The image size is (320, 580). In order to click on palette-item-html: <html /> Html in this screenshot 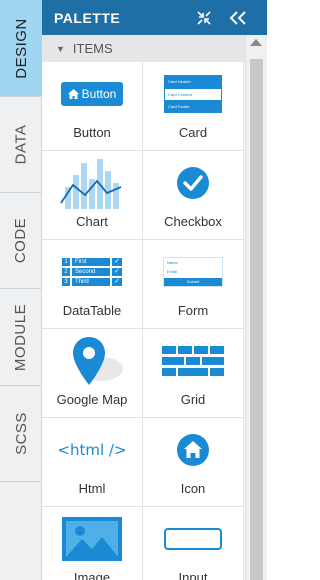, I will do `click(92, 462)`.